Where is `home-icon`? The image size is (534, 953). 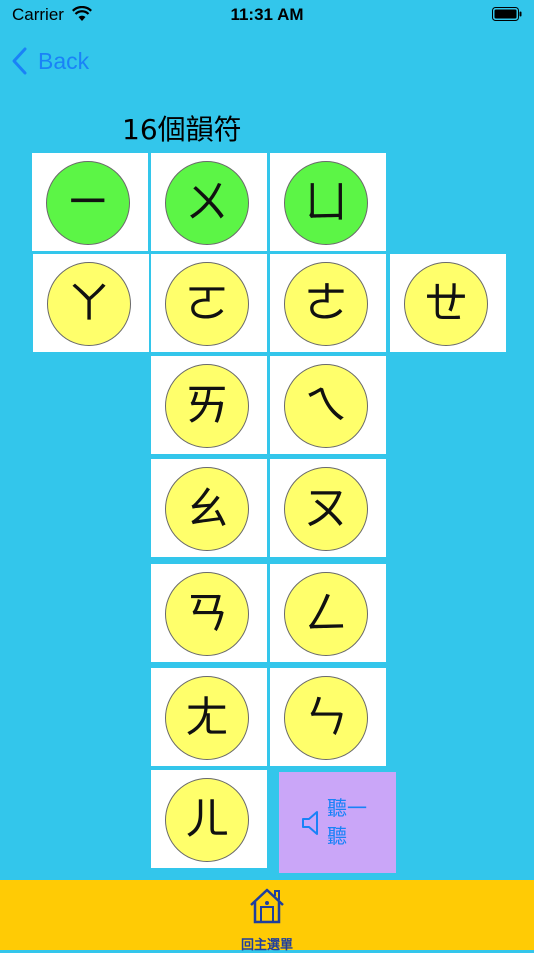 home-icon is located at coordinates (267, 906).